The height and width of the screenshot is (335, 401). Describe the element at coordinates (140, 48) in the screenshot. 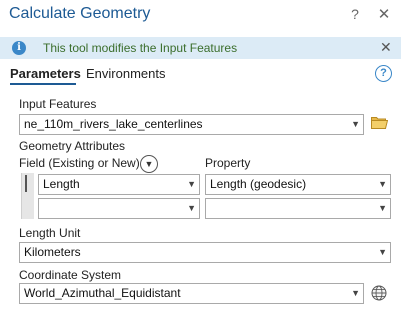

I see `banner-message: This tool modifies the Input Features` at that location.